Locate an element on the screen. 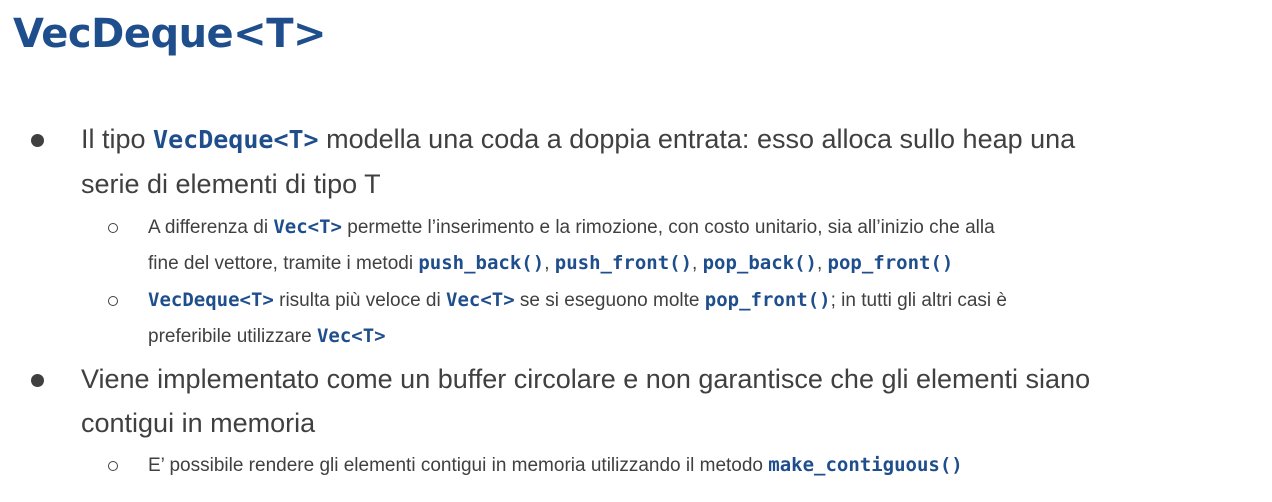 The height and width of the screenshot is (502, 1272). text: risulta più veloce di is located at coordinates (359, 300).